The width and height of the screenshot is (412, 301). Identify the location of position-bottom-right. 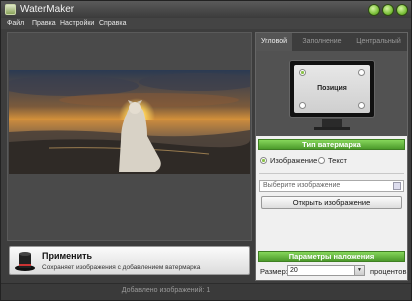
(361, 105).